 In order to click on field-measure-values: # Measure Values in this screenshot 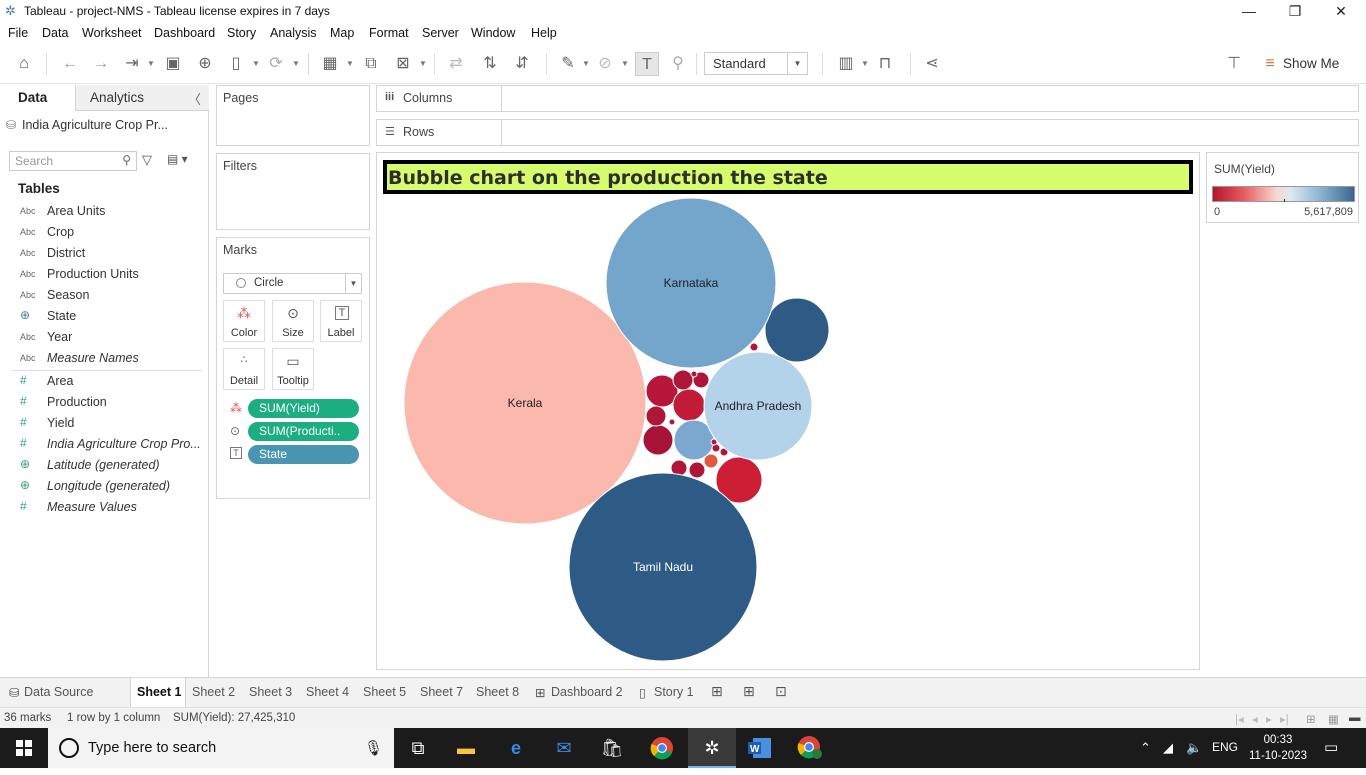, I will do `click(104, 507)`.